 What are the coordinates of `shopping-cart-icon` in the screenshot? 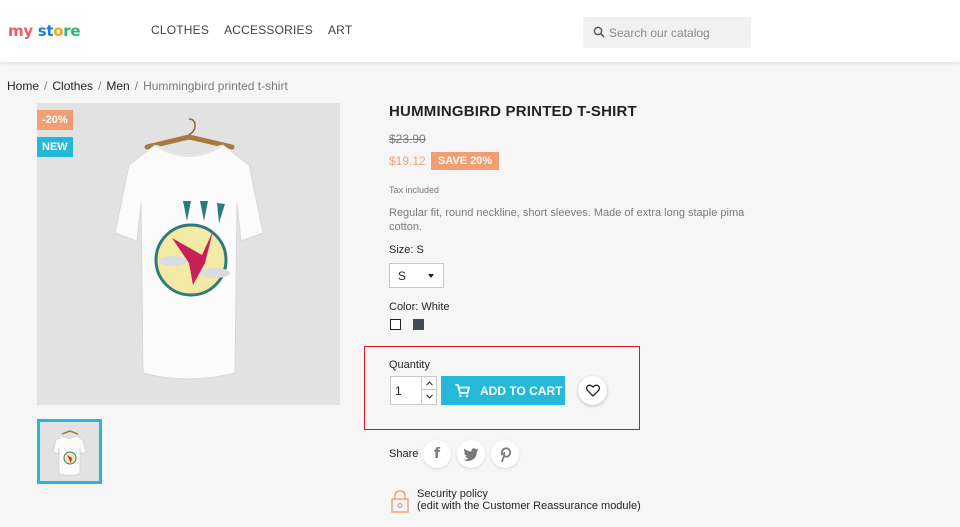 It's located at (462, 390).